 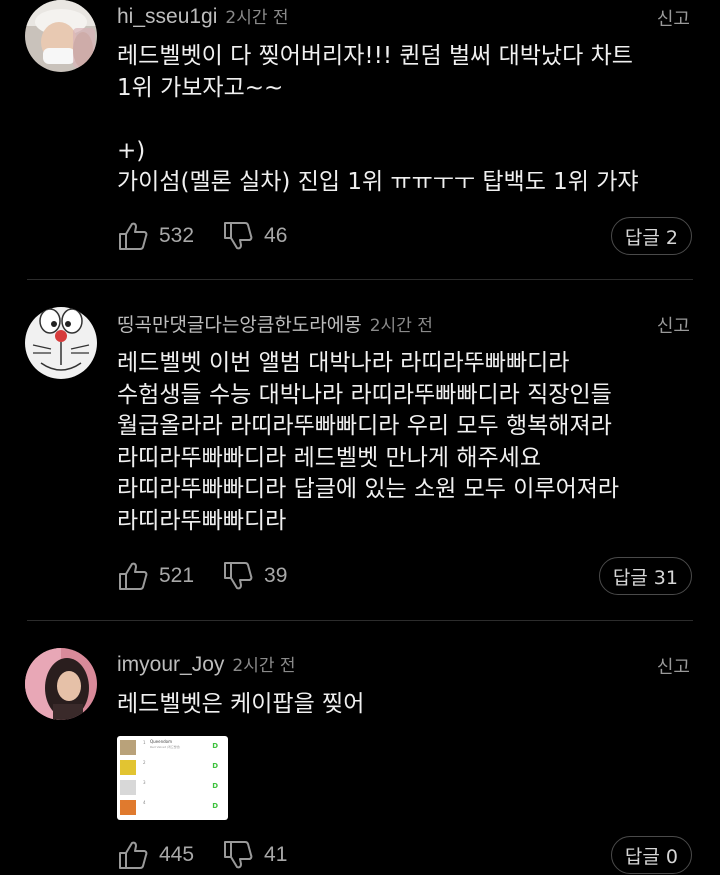 What do you see at coordinates (170, 665) in the screenshot?
I see `username: imyour_Joy` at bounding box center [170, 665].